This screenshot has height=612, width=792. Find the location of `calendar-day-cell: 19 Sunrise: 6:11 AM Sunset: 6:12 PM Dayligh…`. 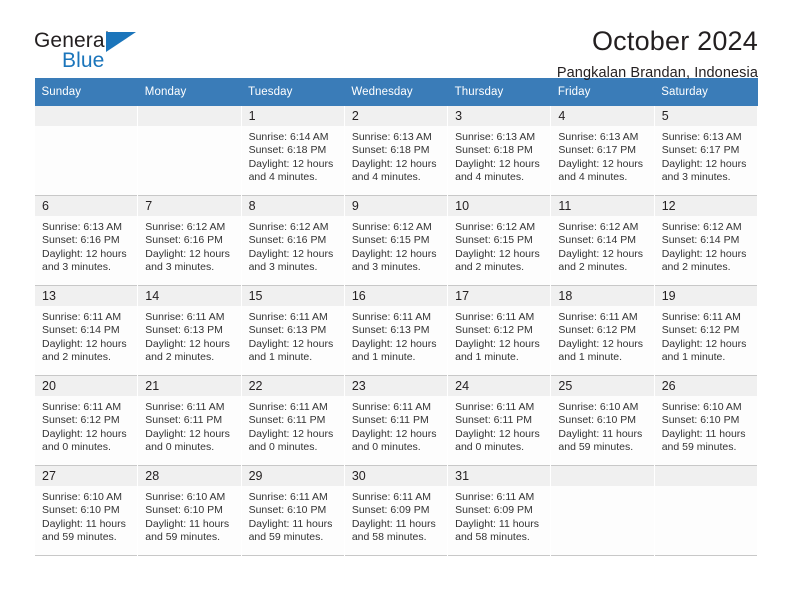

calendar-day-cell: 19 Sunrise: 6:11 AM Sunset: 6:12 PM Dayligh… is located at coordinates (706, 330).